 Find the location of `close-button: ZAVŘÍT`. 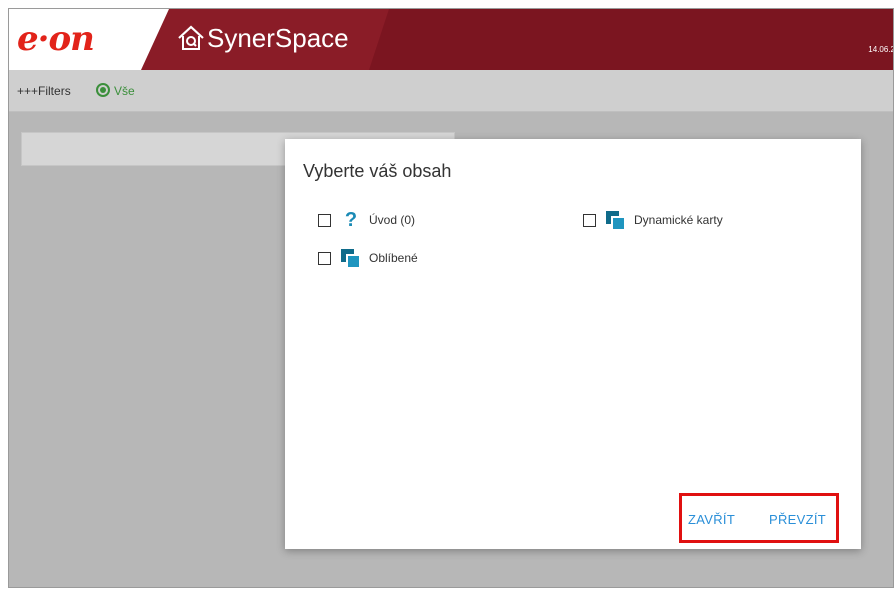

close-button: ZAVŘÍT is located at coordinates (711, 519).